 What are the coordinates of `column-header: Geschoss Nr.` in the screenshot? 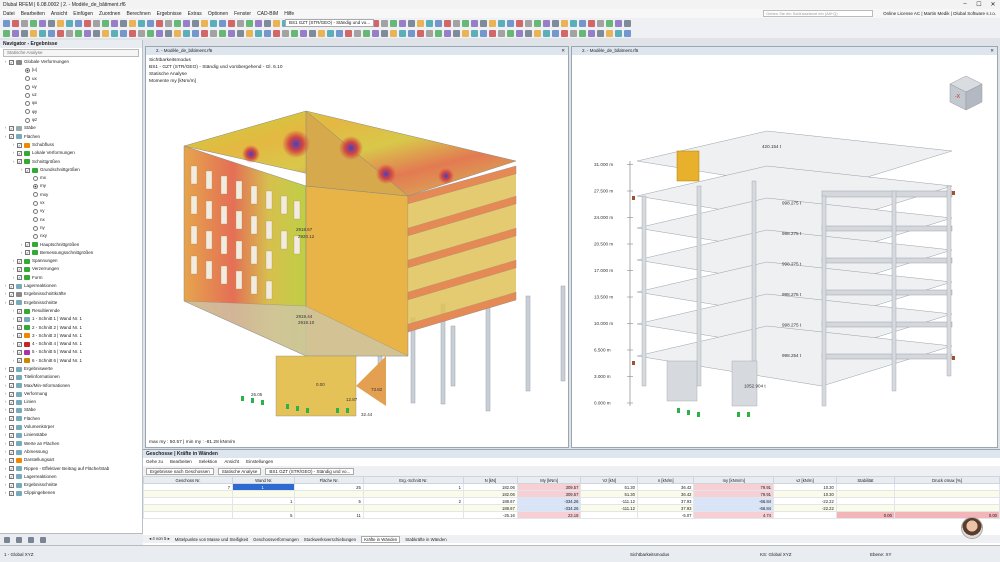 It's located at (188, 480).